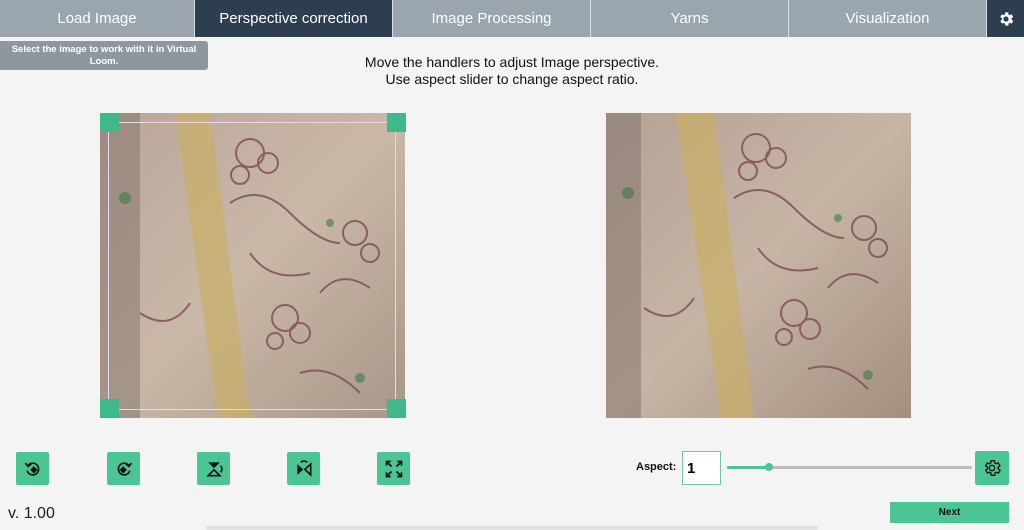  I want to click on rotate-right-icon, so click(124, 468).